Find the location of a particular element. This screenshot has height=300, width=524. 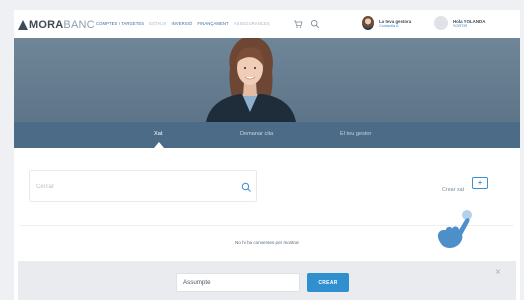

create-chat-label: Crear xat is located at coordinates (453, 190).